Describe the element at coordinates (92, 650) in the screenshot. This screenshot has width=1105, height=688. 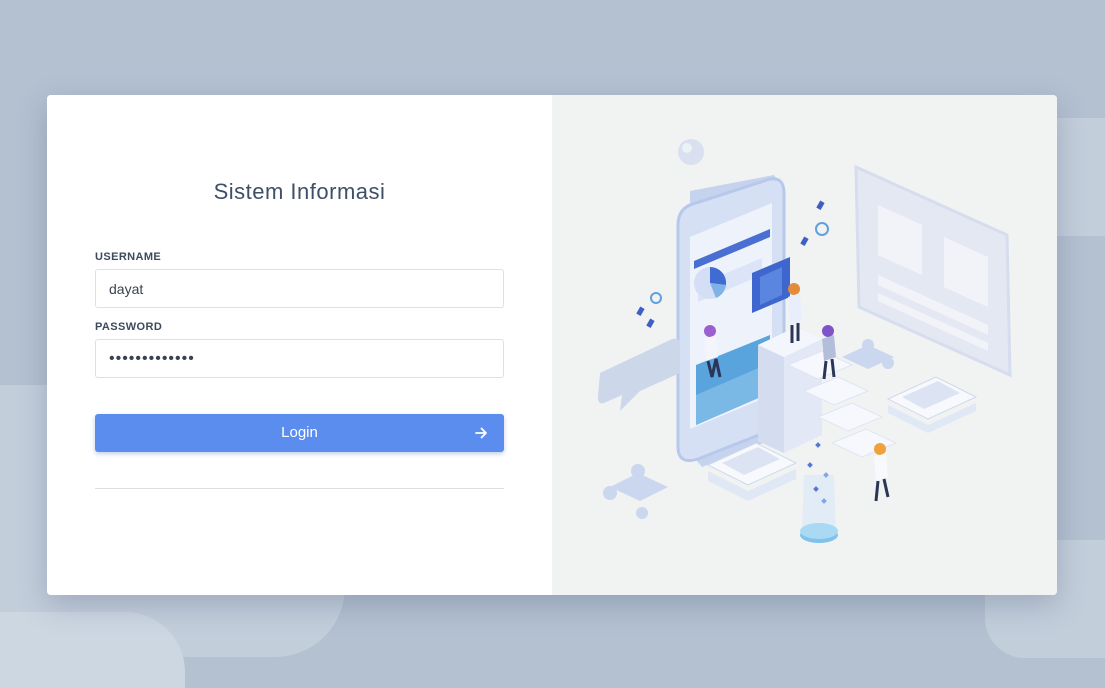
I see `background-shape` at that location.